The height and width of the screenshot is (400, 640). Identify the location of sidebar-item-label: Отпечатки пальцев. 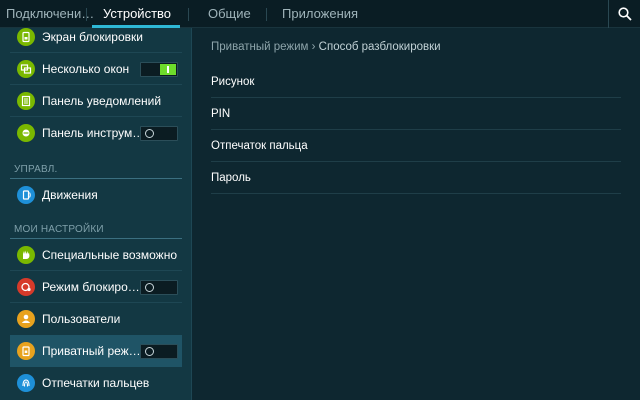
(96, 383).